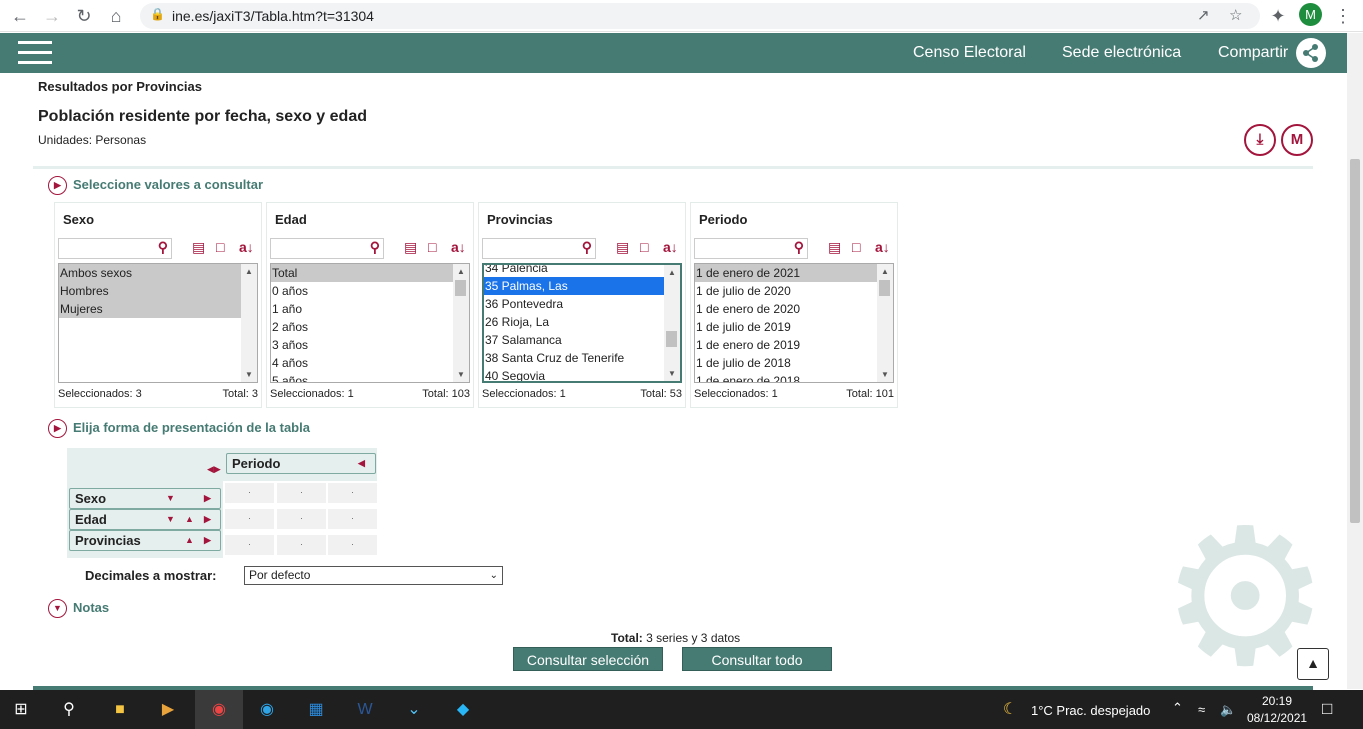 The width and height of the screenshot is (1363, 729). I want to click on media-player-icon: ▶, so click(168, 710).